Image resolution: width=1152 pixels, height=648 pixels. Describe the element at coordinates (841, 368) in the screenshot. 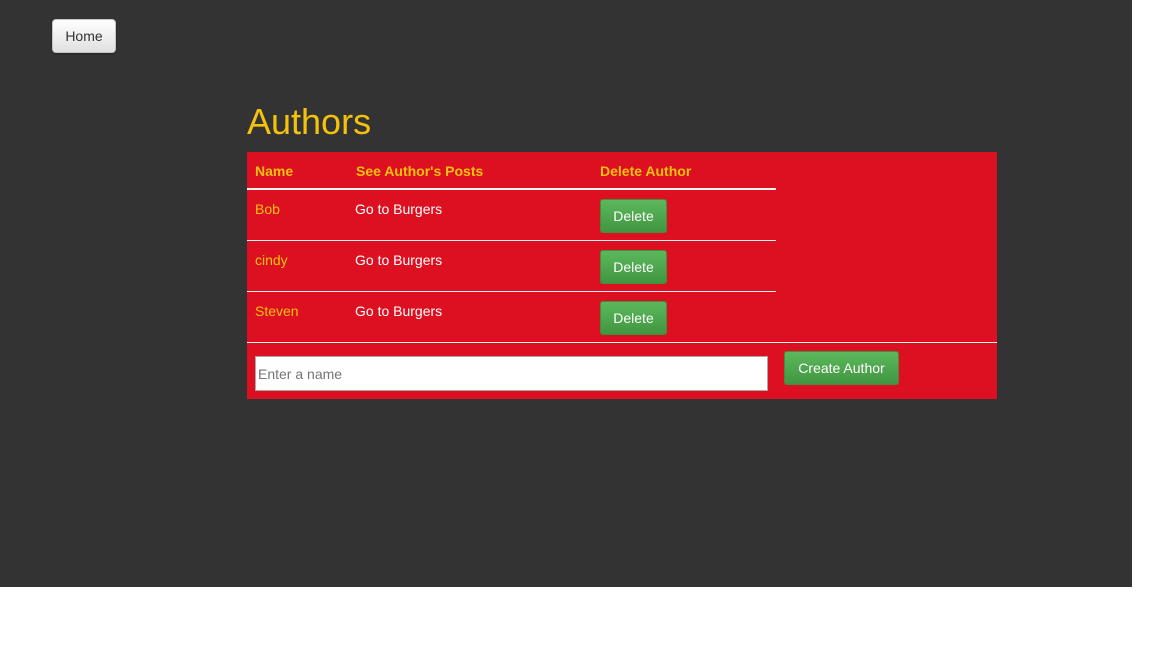

I see `create-author-button: Create Author` at that location.